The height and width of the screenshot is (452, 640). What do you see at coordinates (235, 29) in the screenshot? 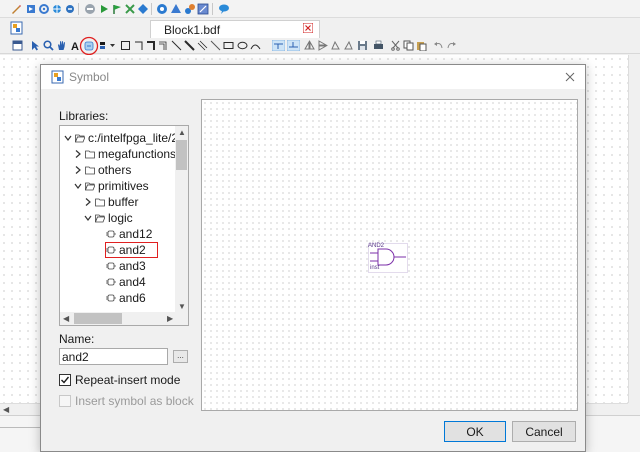
I see `tab-block1-bdf: Block1.bdf` at bounding box center [235, 29].